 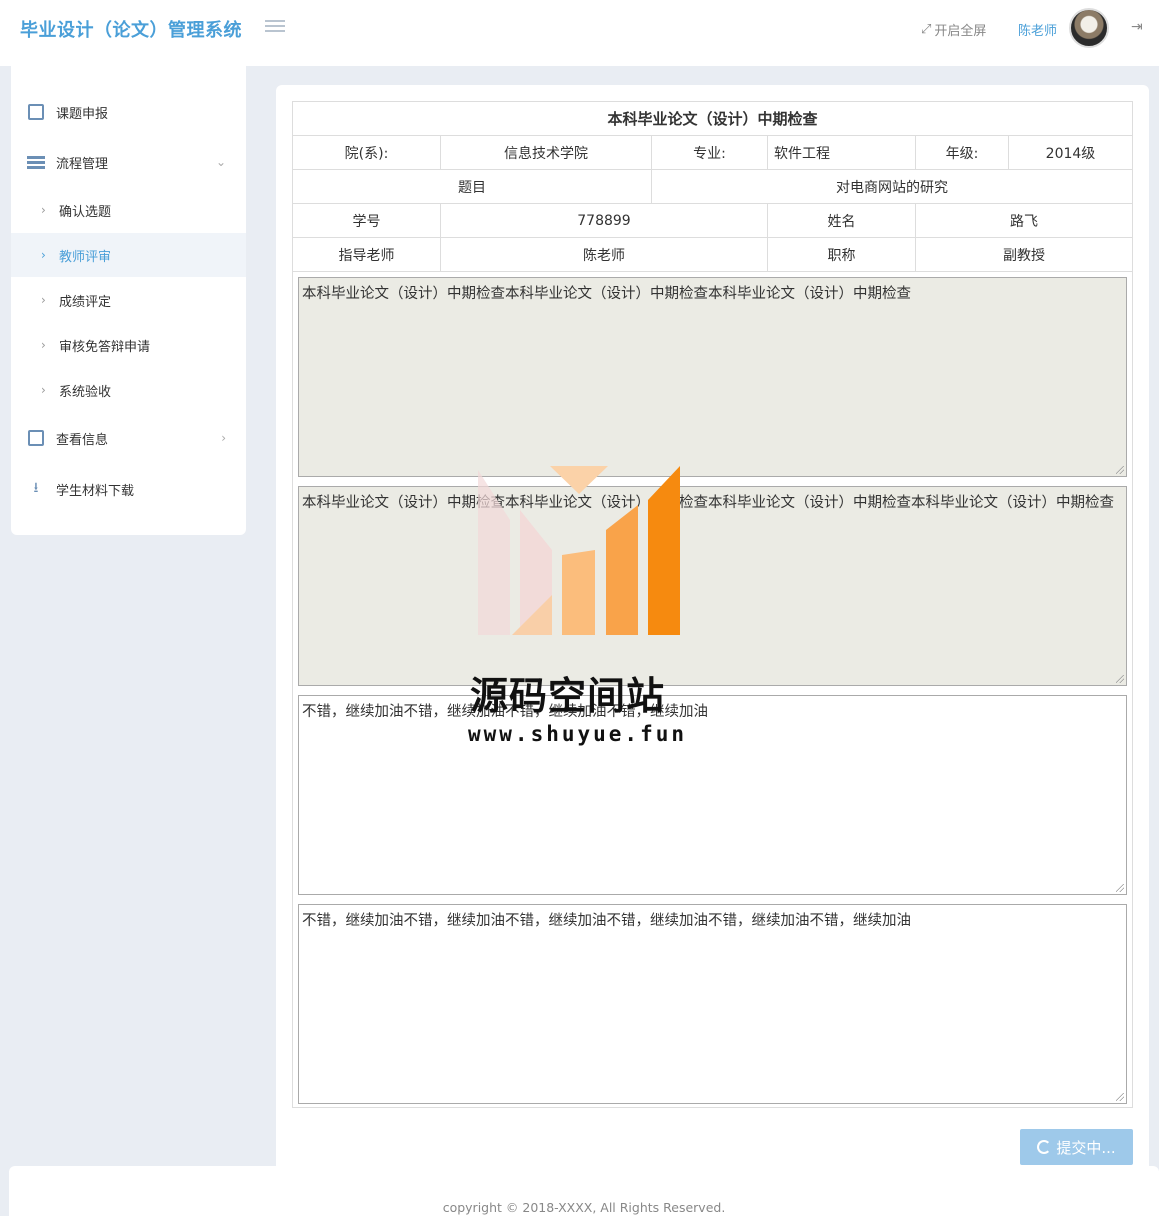 I want to click on sidebar-sub-exemption-review: › 审核免答辩申请, so click(x=128, y=345).